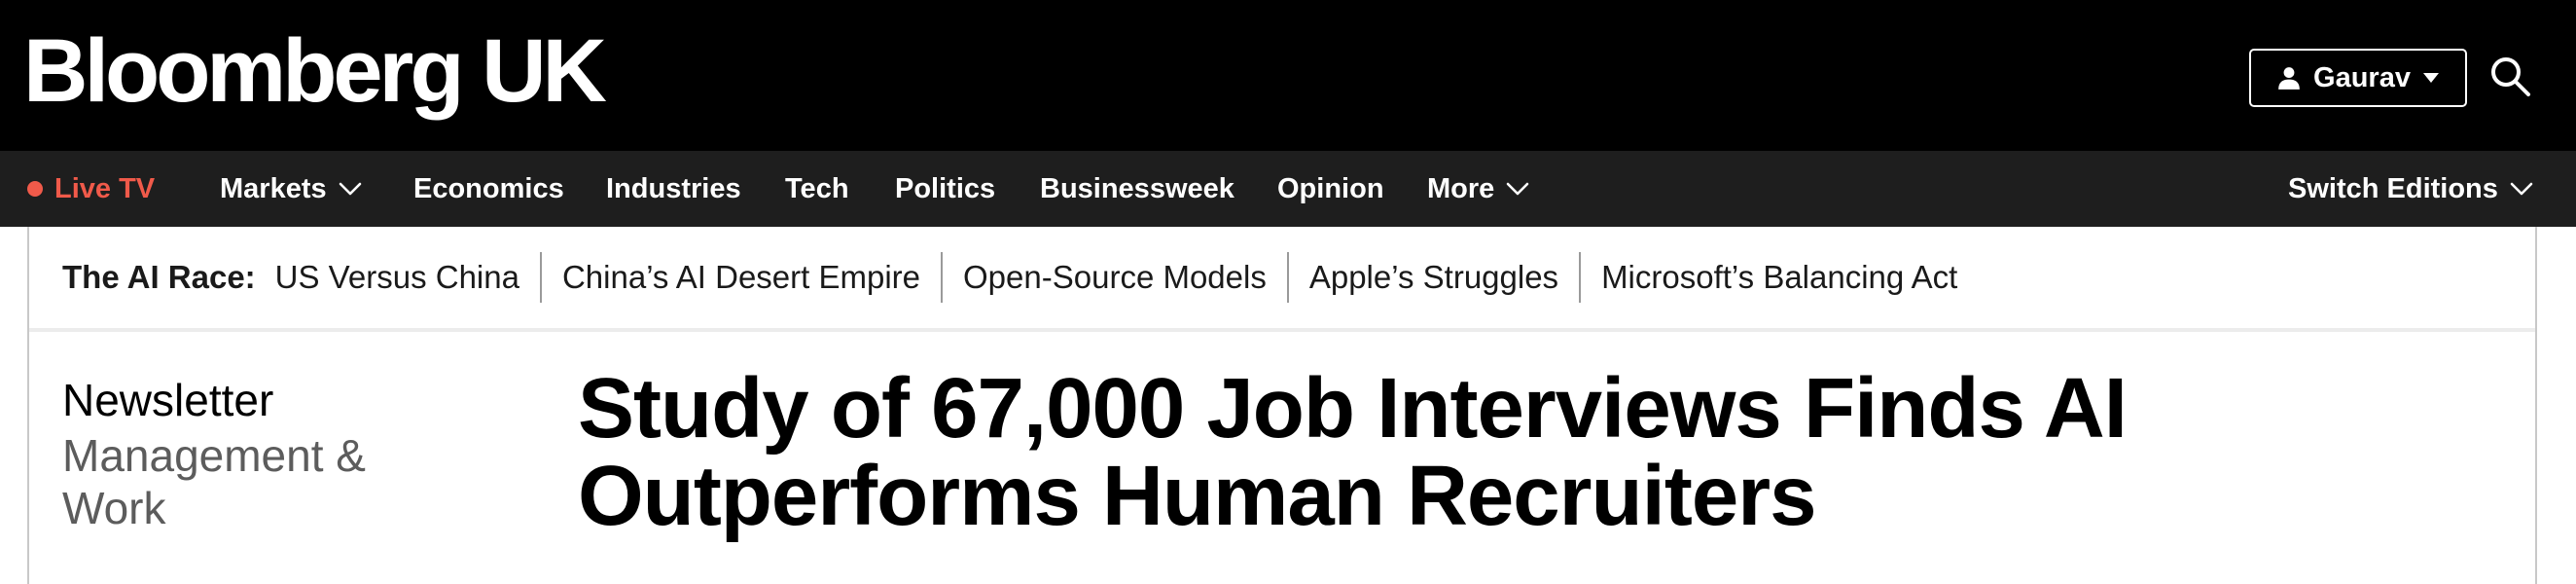 This screenshot has height=584, width=2576. I want to click on nav-item-label: Businessweek, so click(1137, 188).